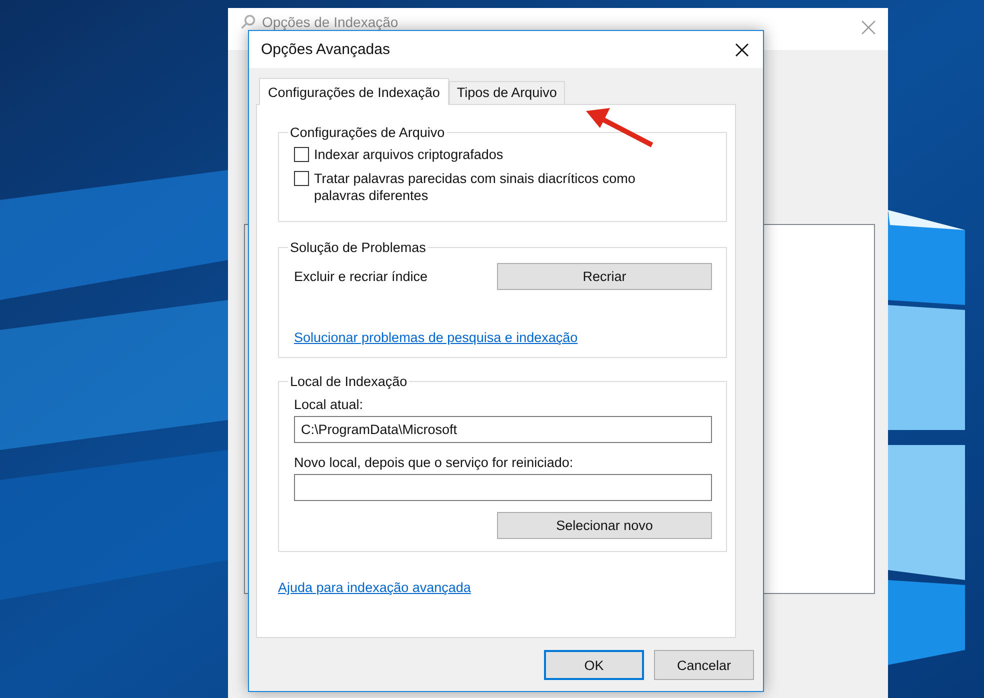 The height and width of the screenshot is (698, 984). Describe the element at coordinates (594, 665) in the screenshot. I see `dialog-button: OK` at that location.